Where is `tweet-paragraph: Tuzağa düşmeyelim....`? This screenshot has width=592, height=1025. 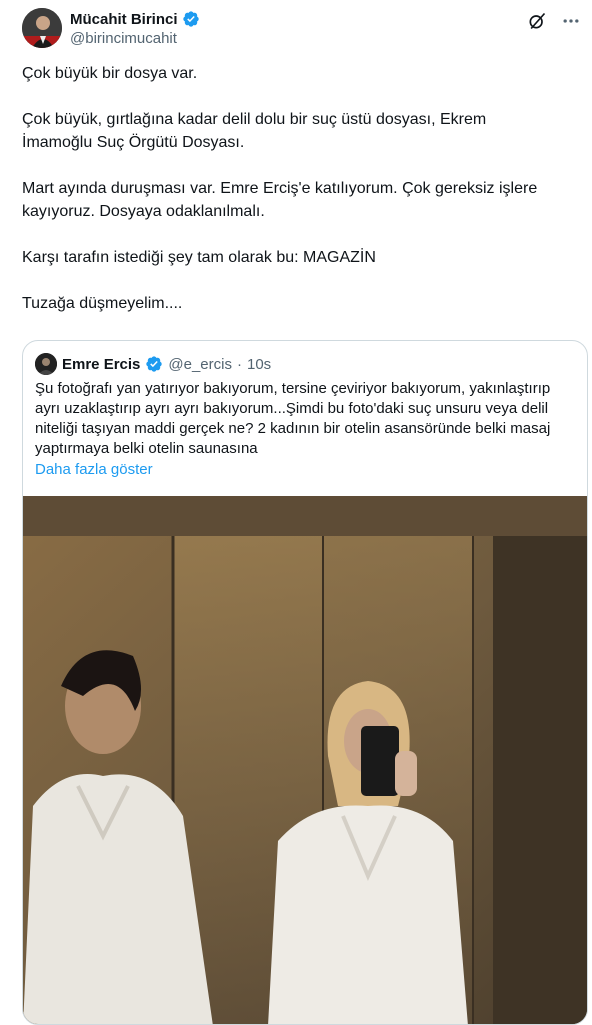 tweet-paragraph: Tuzağa düşmeyelim.... is located at coordinates (102, 303).